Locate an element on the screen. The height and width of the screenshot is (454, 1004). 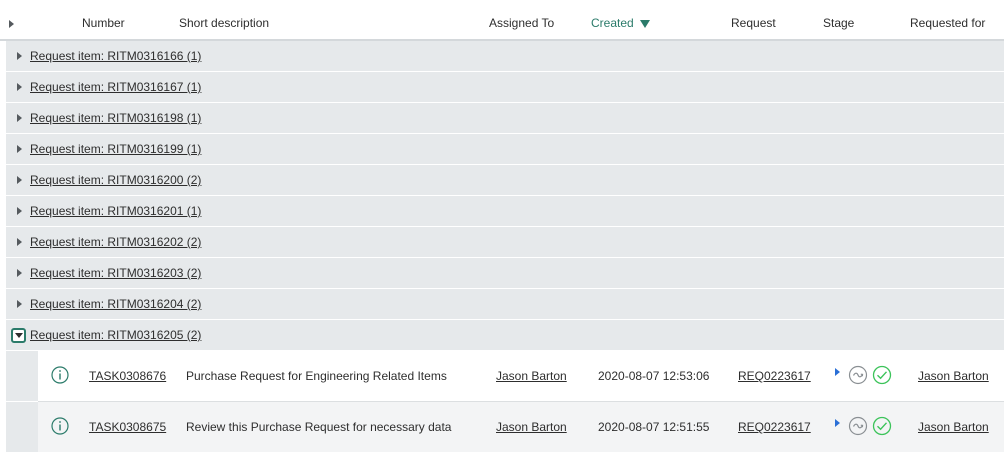
group-link: Request item: RITM0316201 (1) is located at coordinates (115, 211).